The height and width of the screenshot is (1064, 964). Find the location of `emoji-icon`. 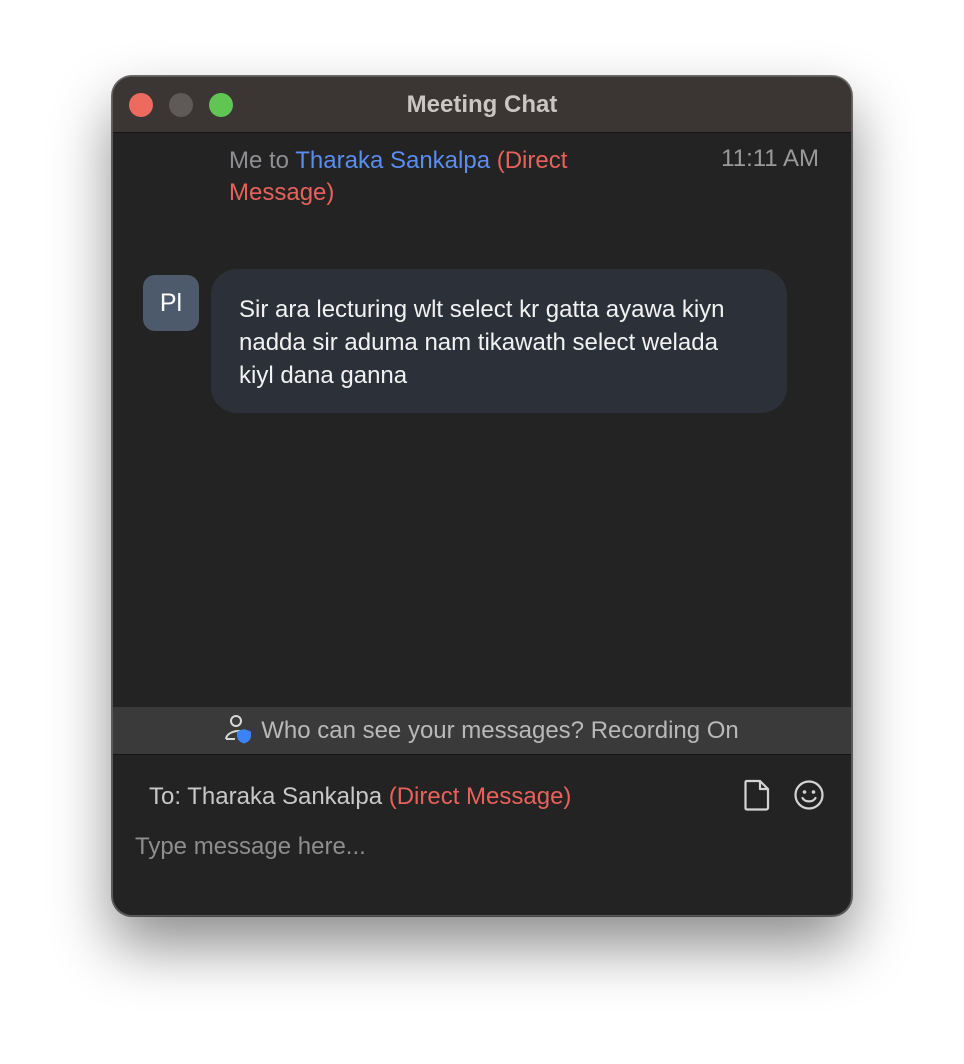

emoji-icon is located at coordinates (809, 795).